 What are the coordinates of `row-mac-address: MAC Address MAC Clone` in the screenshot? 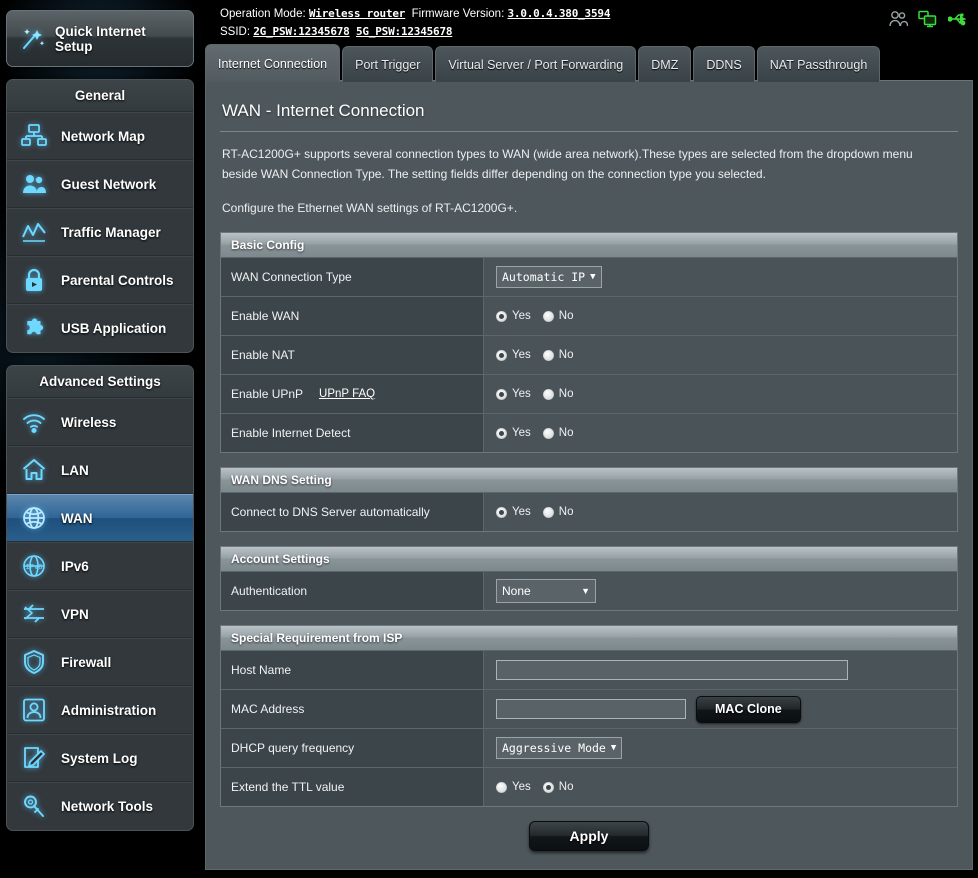 It's located at (589, 708).